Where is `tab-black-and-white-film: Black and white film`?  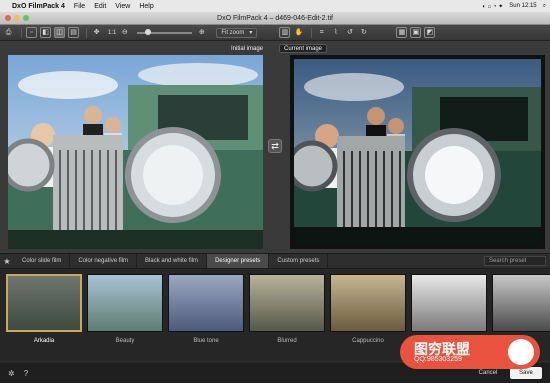
tab-black-and-white-film: Black and white film is located at coordinates (172, 261).